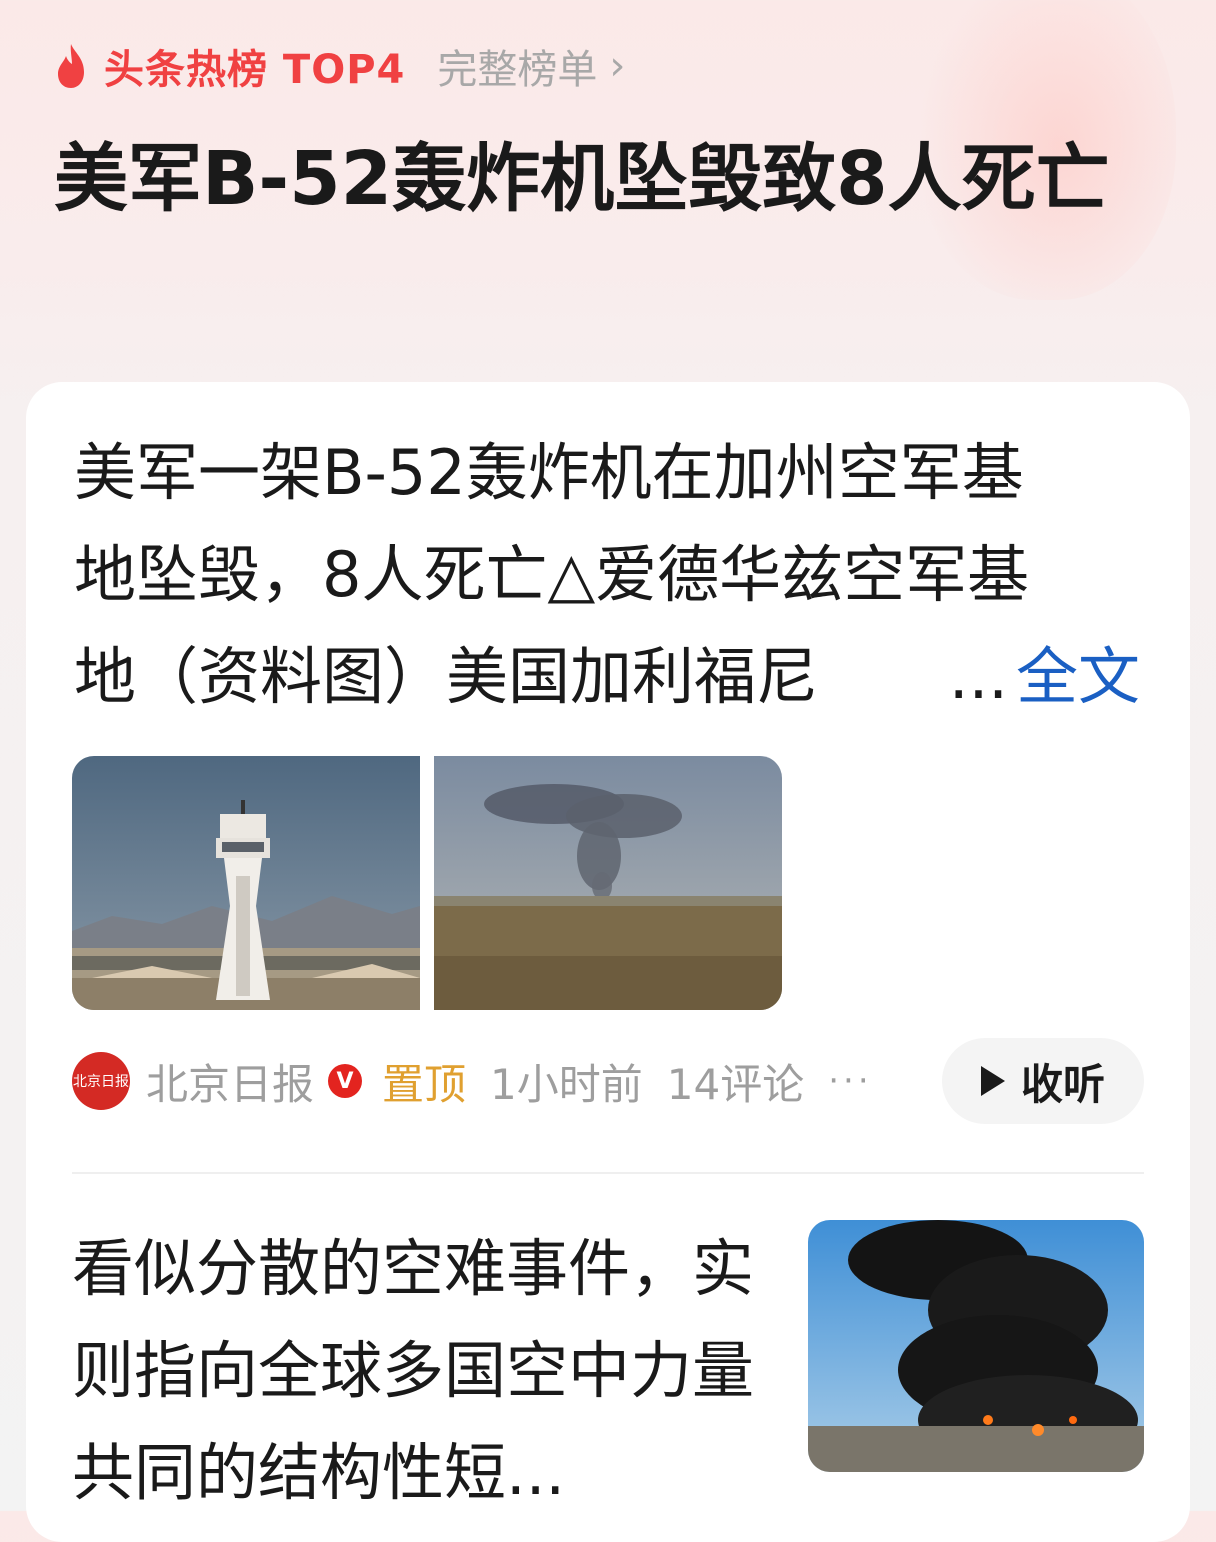 The width and height of the screenshot is (1216, 1542). What do you see at coordinates (255, 70) in the screenshot?
I see `hot-list-label: 头条热榜 TOP4` at bounding box center [255, 70].